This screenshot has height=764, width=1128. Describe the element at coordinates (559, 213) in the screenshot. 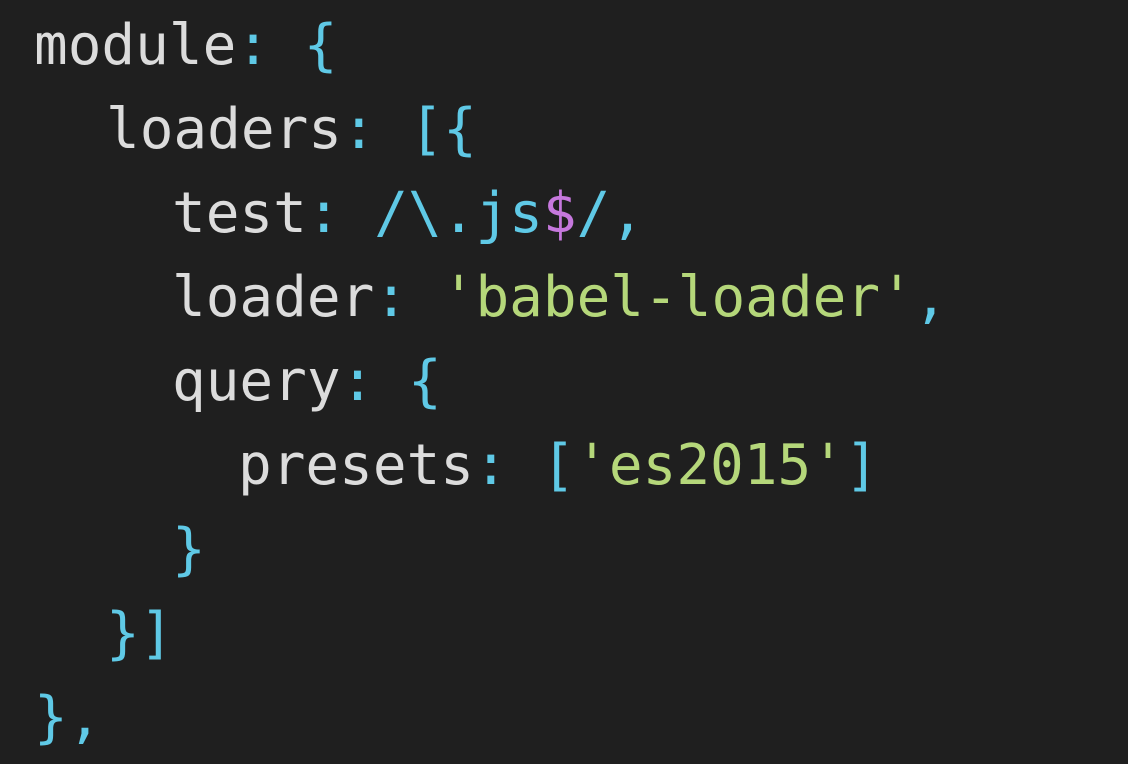

I see `code-token-special: $` at that location.